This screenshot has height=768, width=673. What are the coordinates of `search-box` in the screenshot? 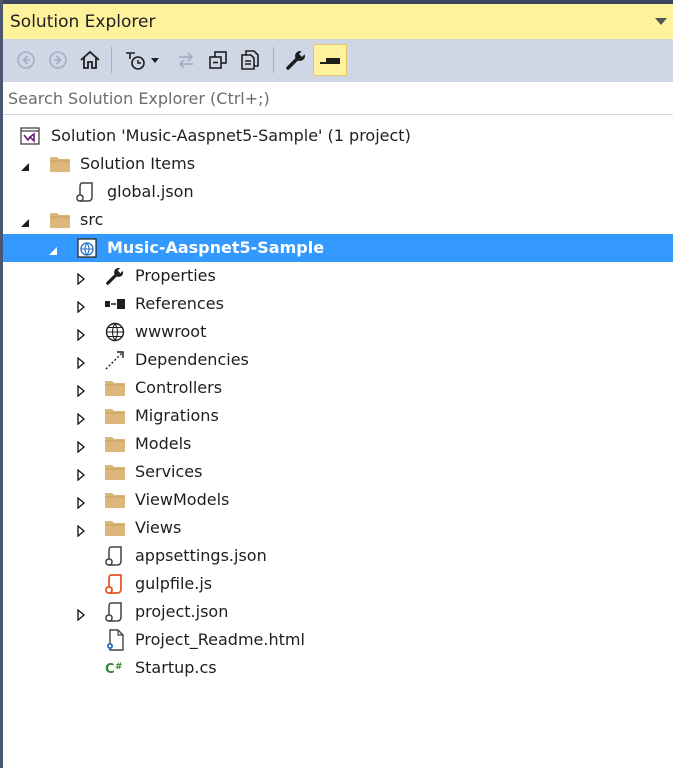 It's located at (338, 98).